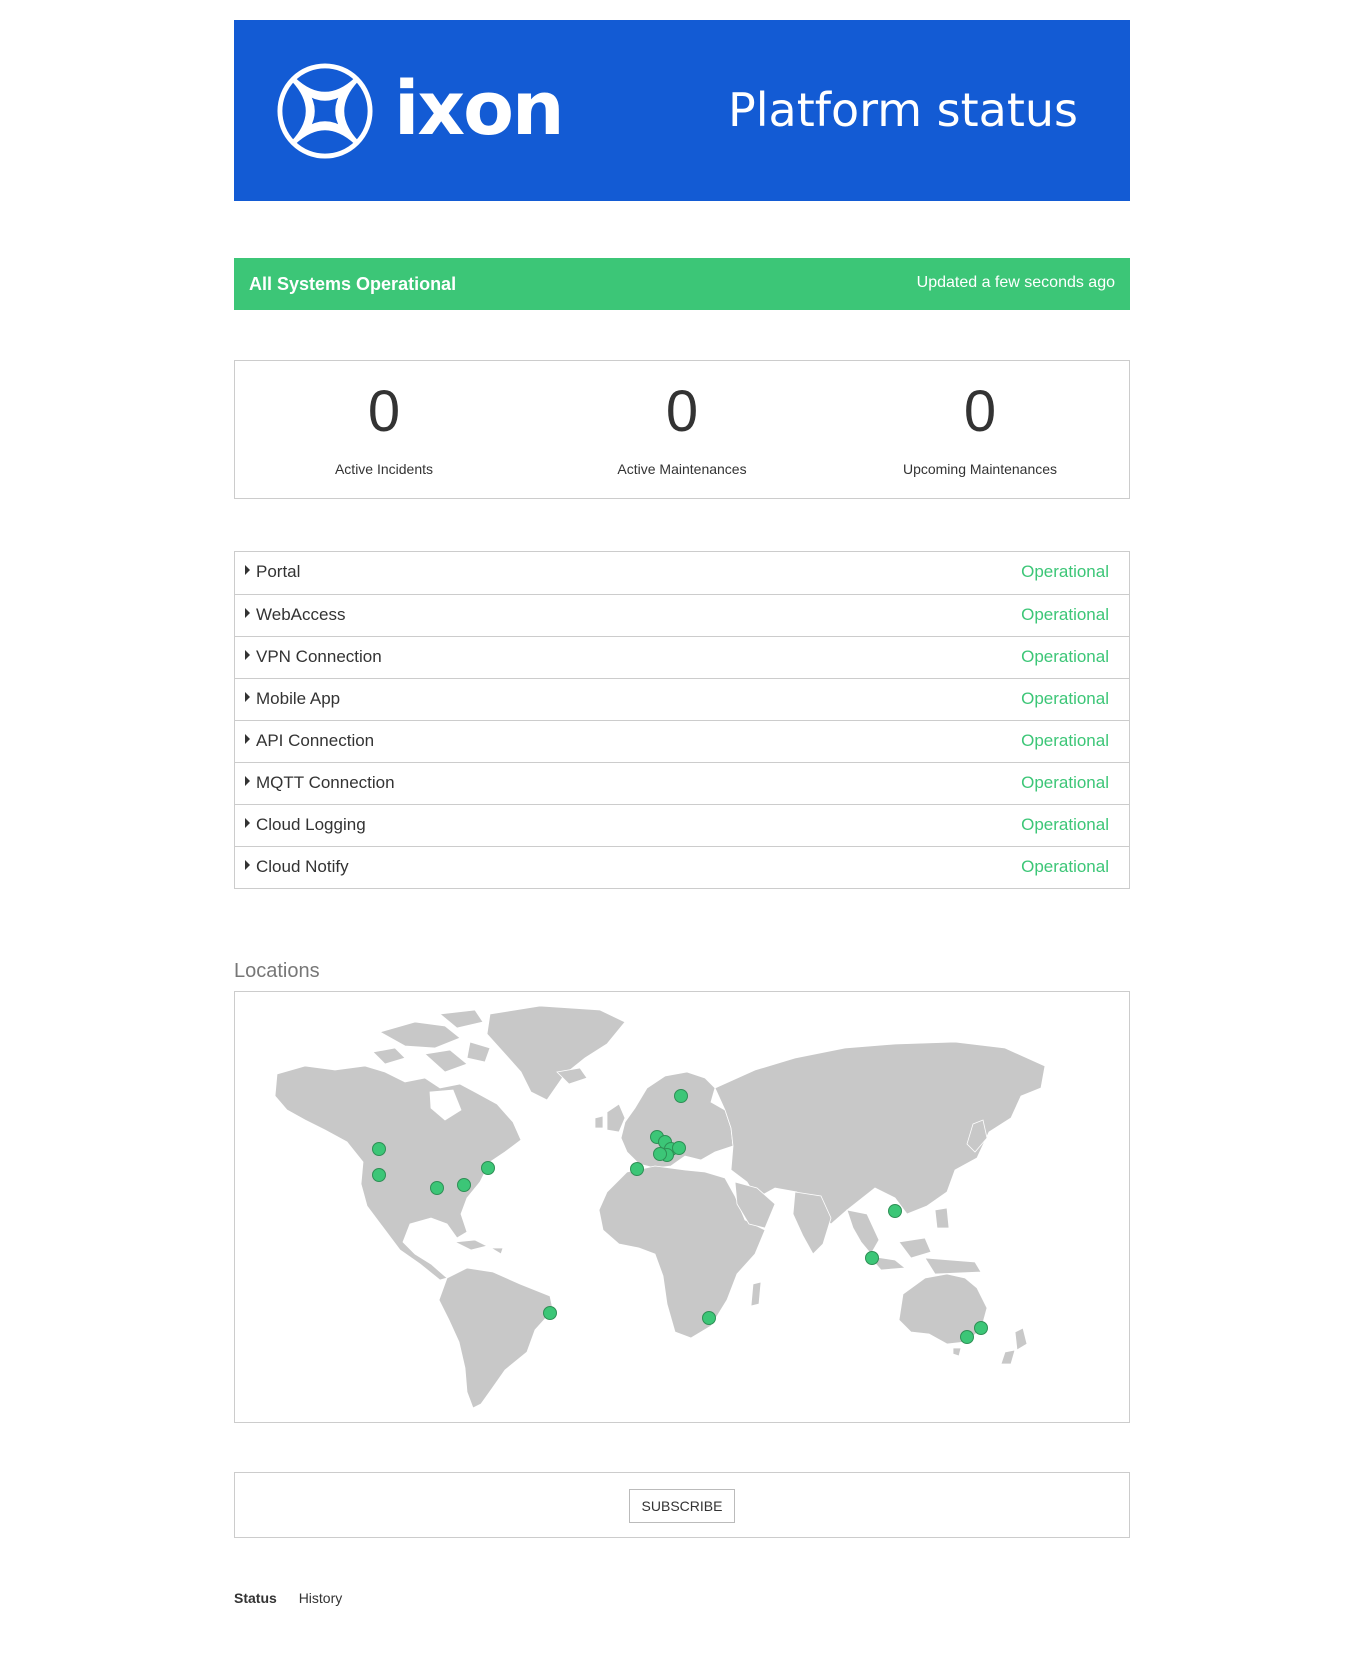 The height and width of the screenshot is (1656, 1366). What do you see at coordinates (682, 783) in the screenshot?
I see `component-row-mqtt-connection: MQTT Connection Operational` at bounding box center [682, 783].